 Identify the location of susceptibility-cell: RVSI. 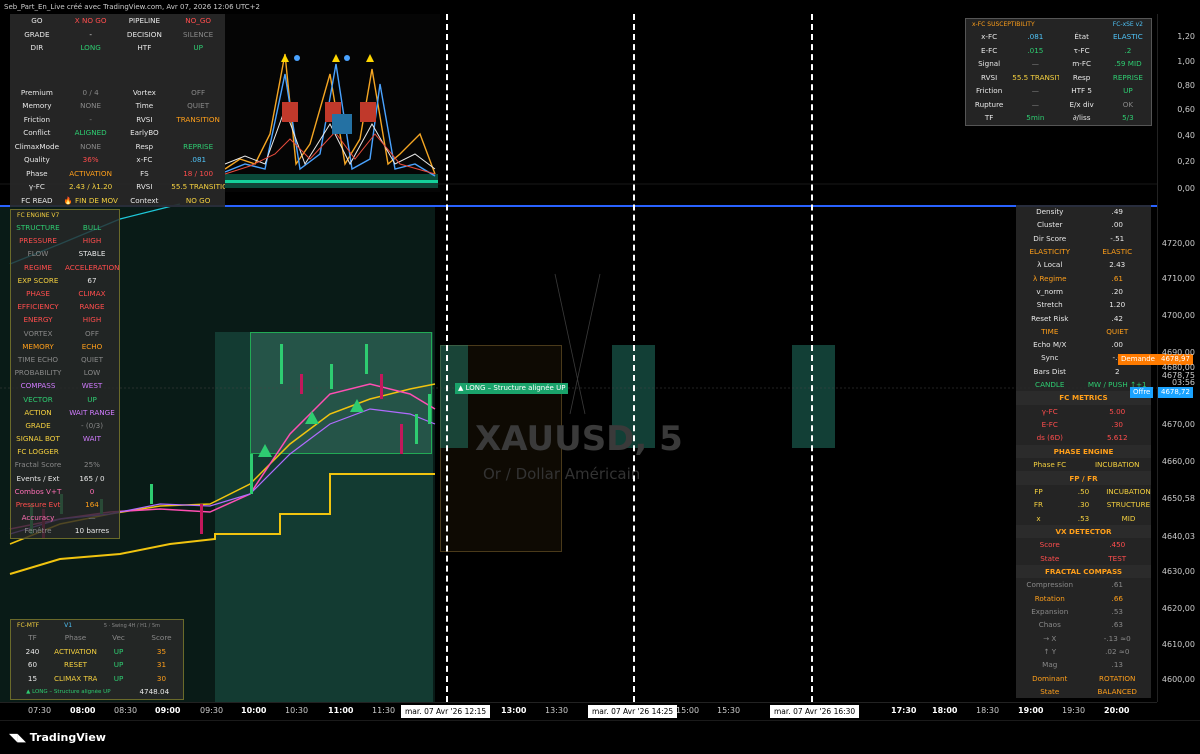
(989, 77).